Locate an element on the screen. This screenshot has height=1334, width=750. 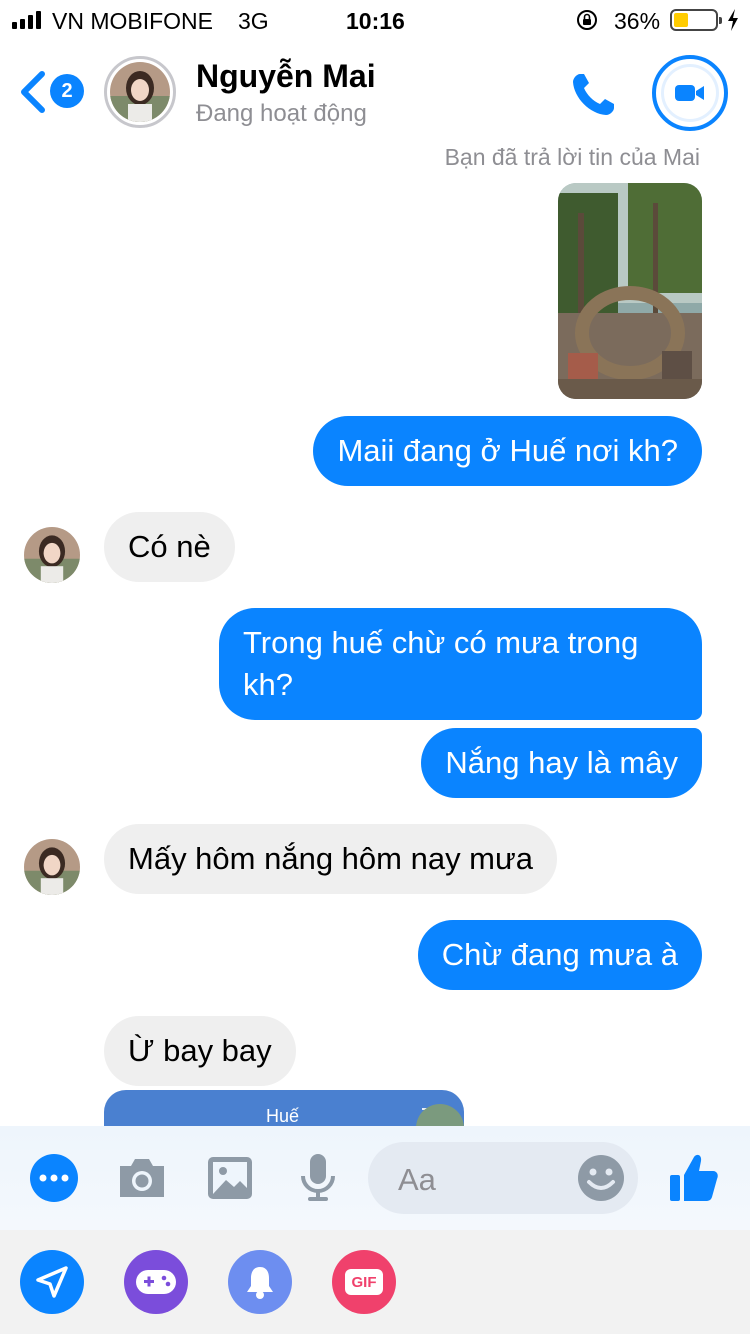
message-input: Aa is located at coordinates (503, 1178).